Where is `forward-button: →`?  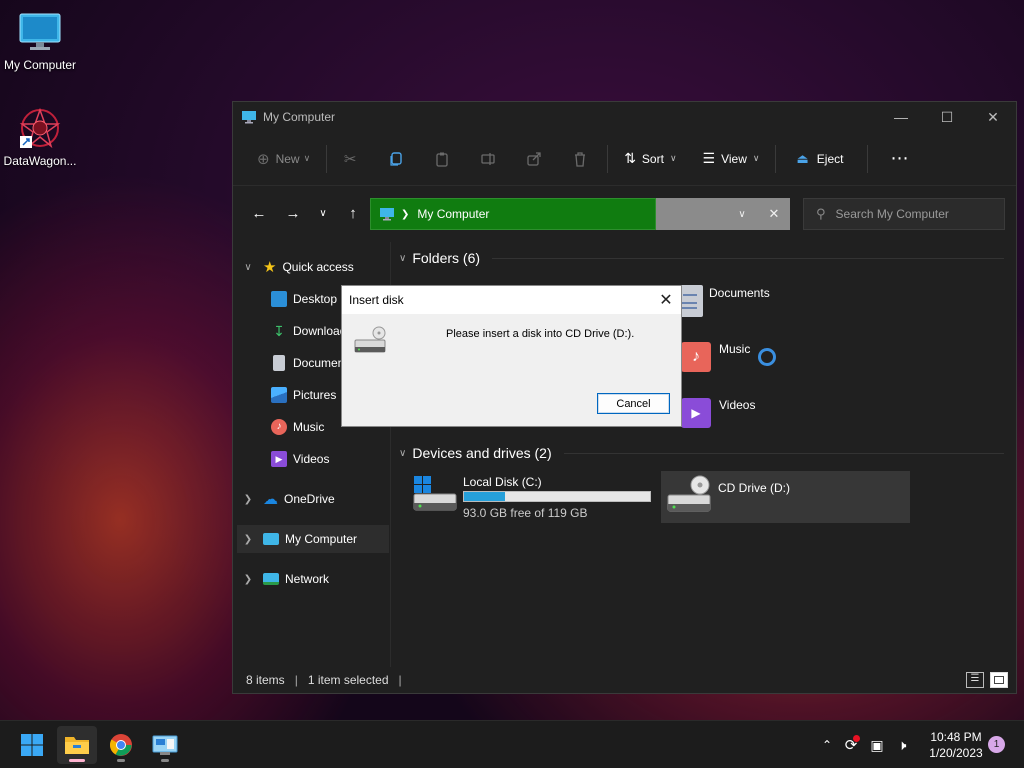 forward-button: → is located at coordinates (293, 213).